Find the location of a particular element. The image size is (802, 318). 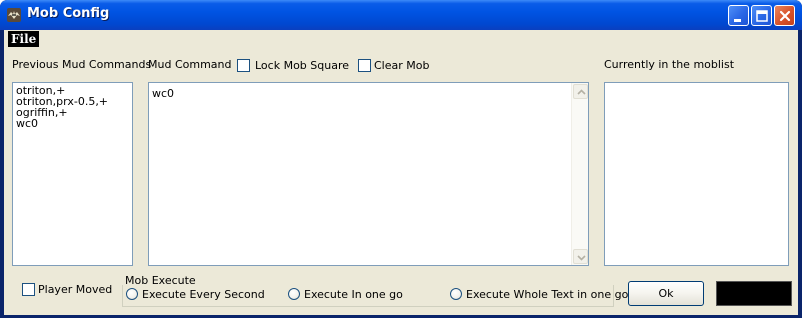

maximize-icon is located at coordinates (762, 16).